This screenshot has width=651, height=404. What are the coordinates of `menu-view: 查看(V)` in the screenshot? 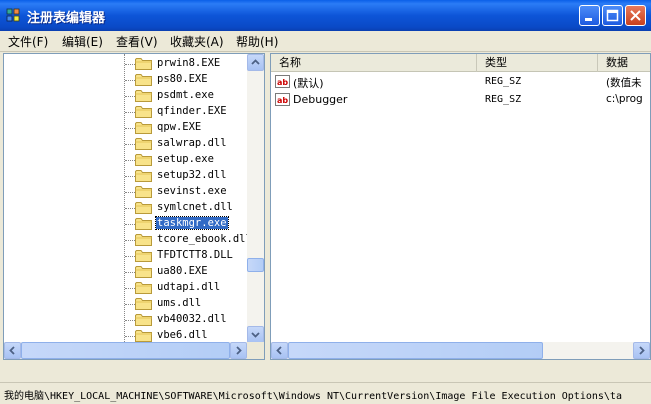 It's located at (137, 41).